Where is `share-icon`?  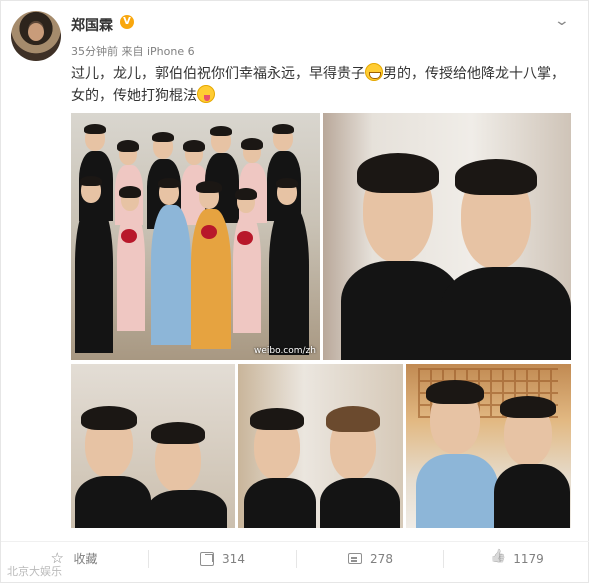
share-icon is located at coordinates (207, 558).